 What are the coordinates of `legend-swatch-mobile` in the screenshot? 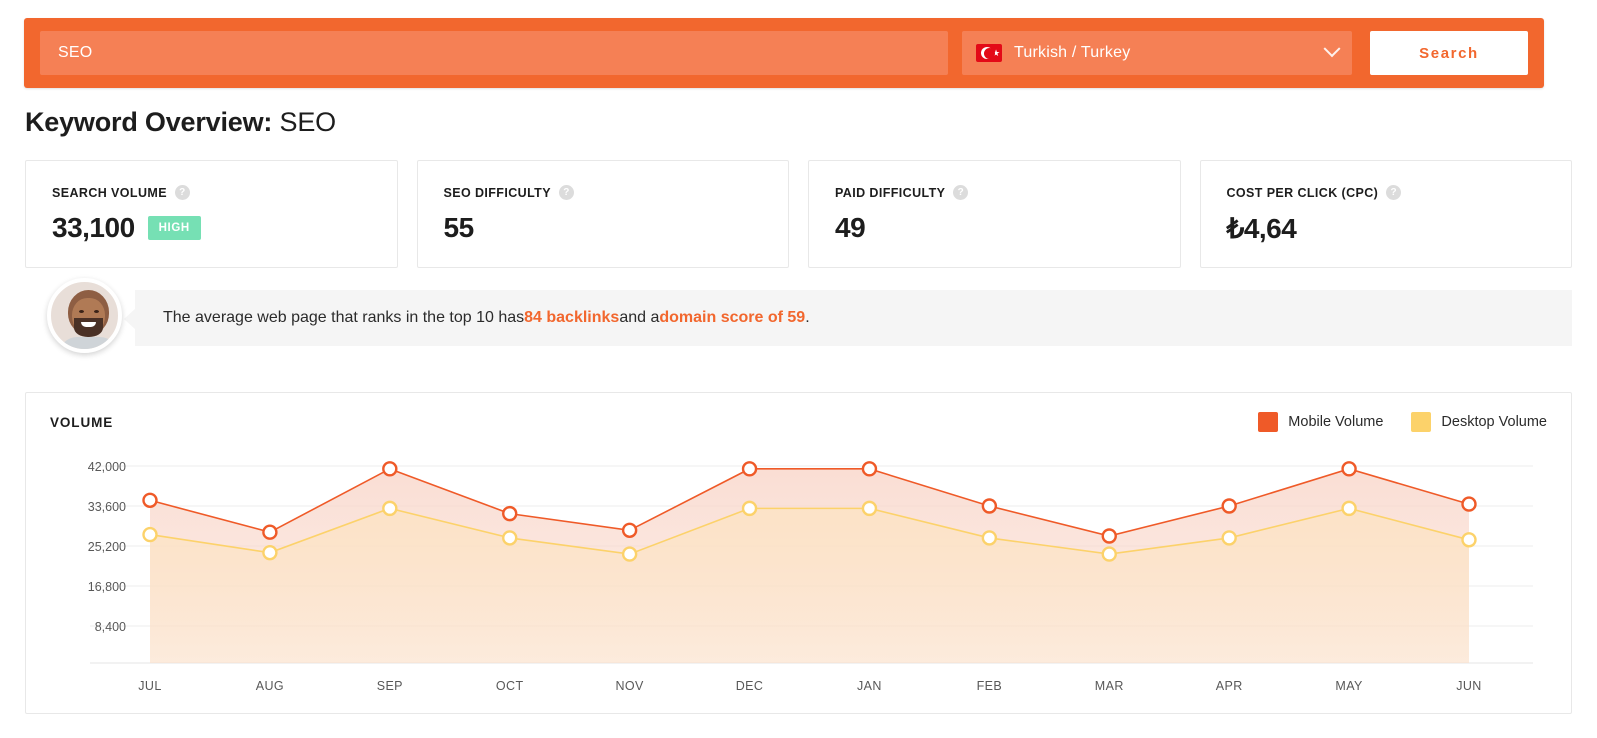 It's located at (1268, 422).